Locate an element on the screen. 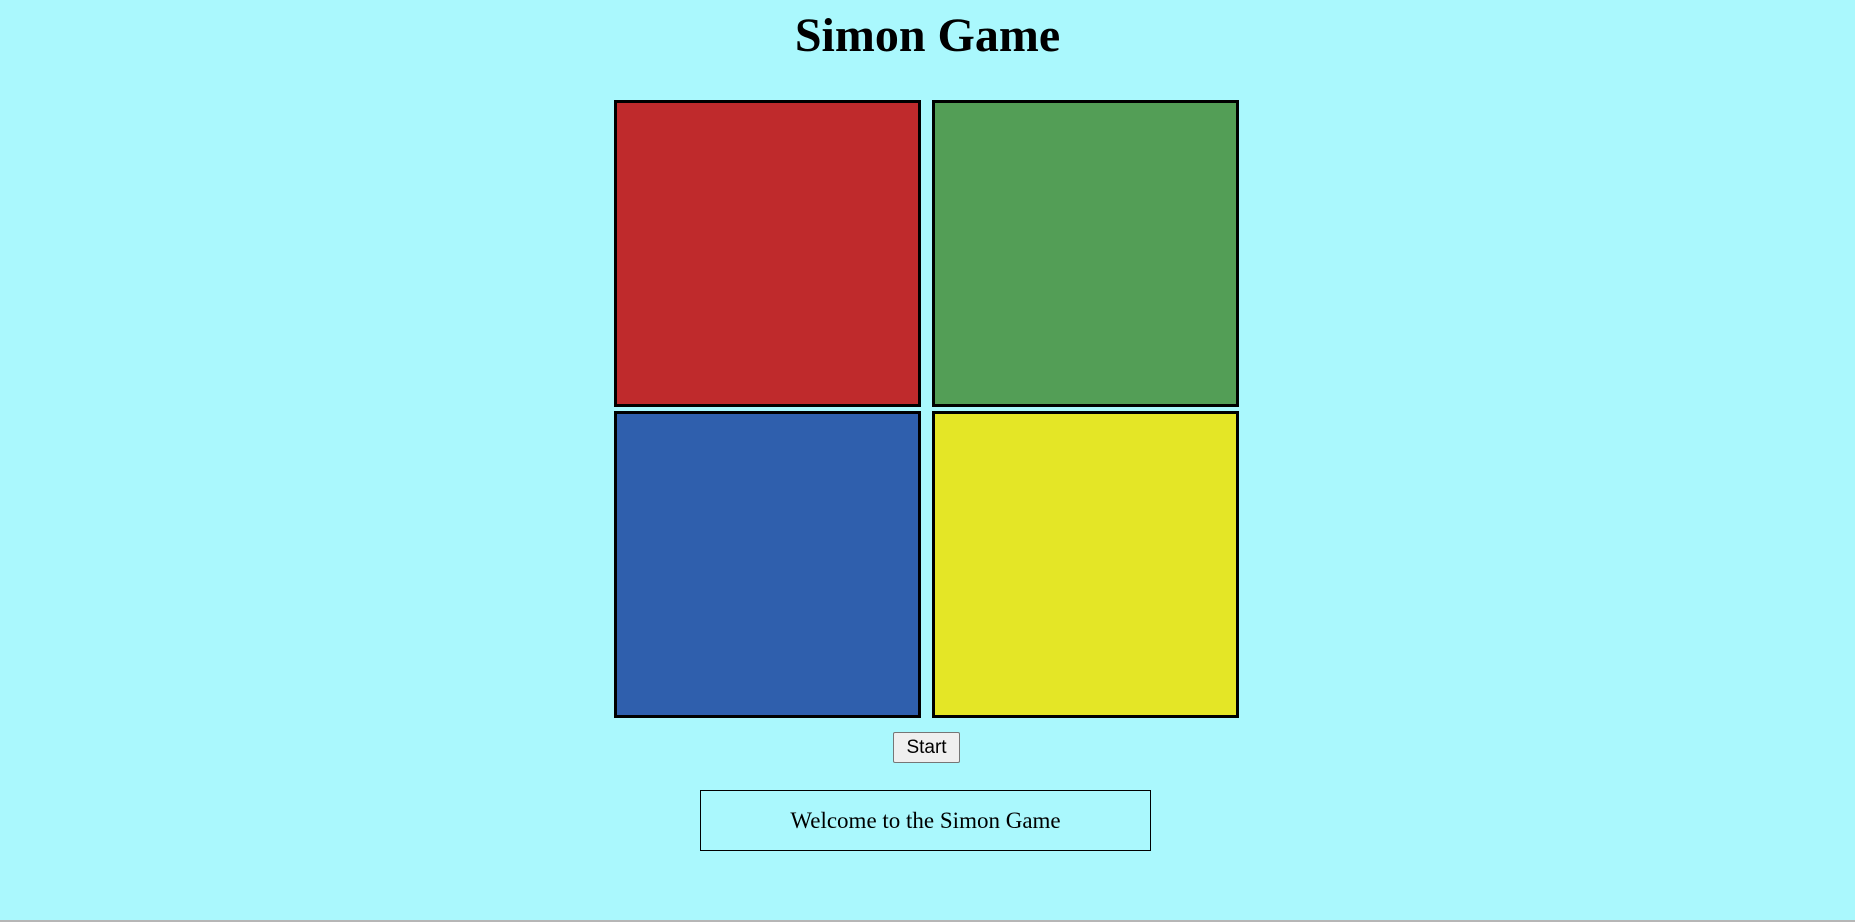 This screenshot has width=1855, height=922. status-message: Welcome to the Simon Game is located at coordinates (925, 820).